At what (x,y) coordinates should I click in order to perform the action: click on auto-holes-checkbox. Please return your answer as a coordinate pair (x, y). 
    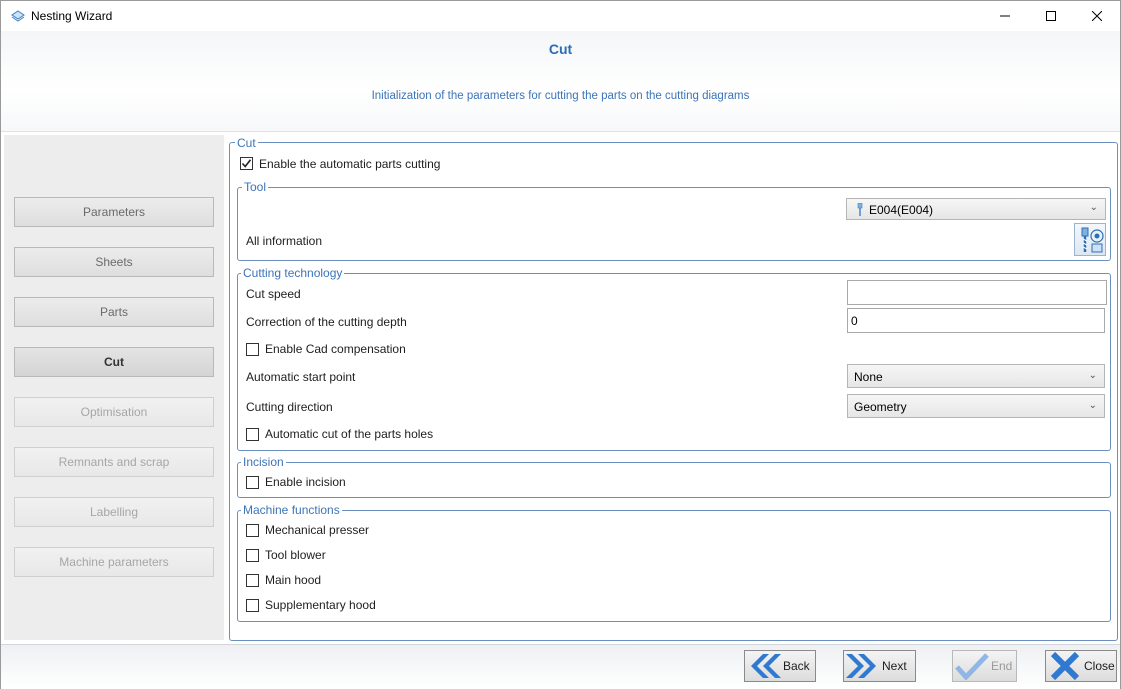
    Looking at the image, I should click on (252, 434).